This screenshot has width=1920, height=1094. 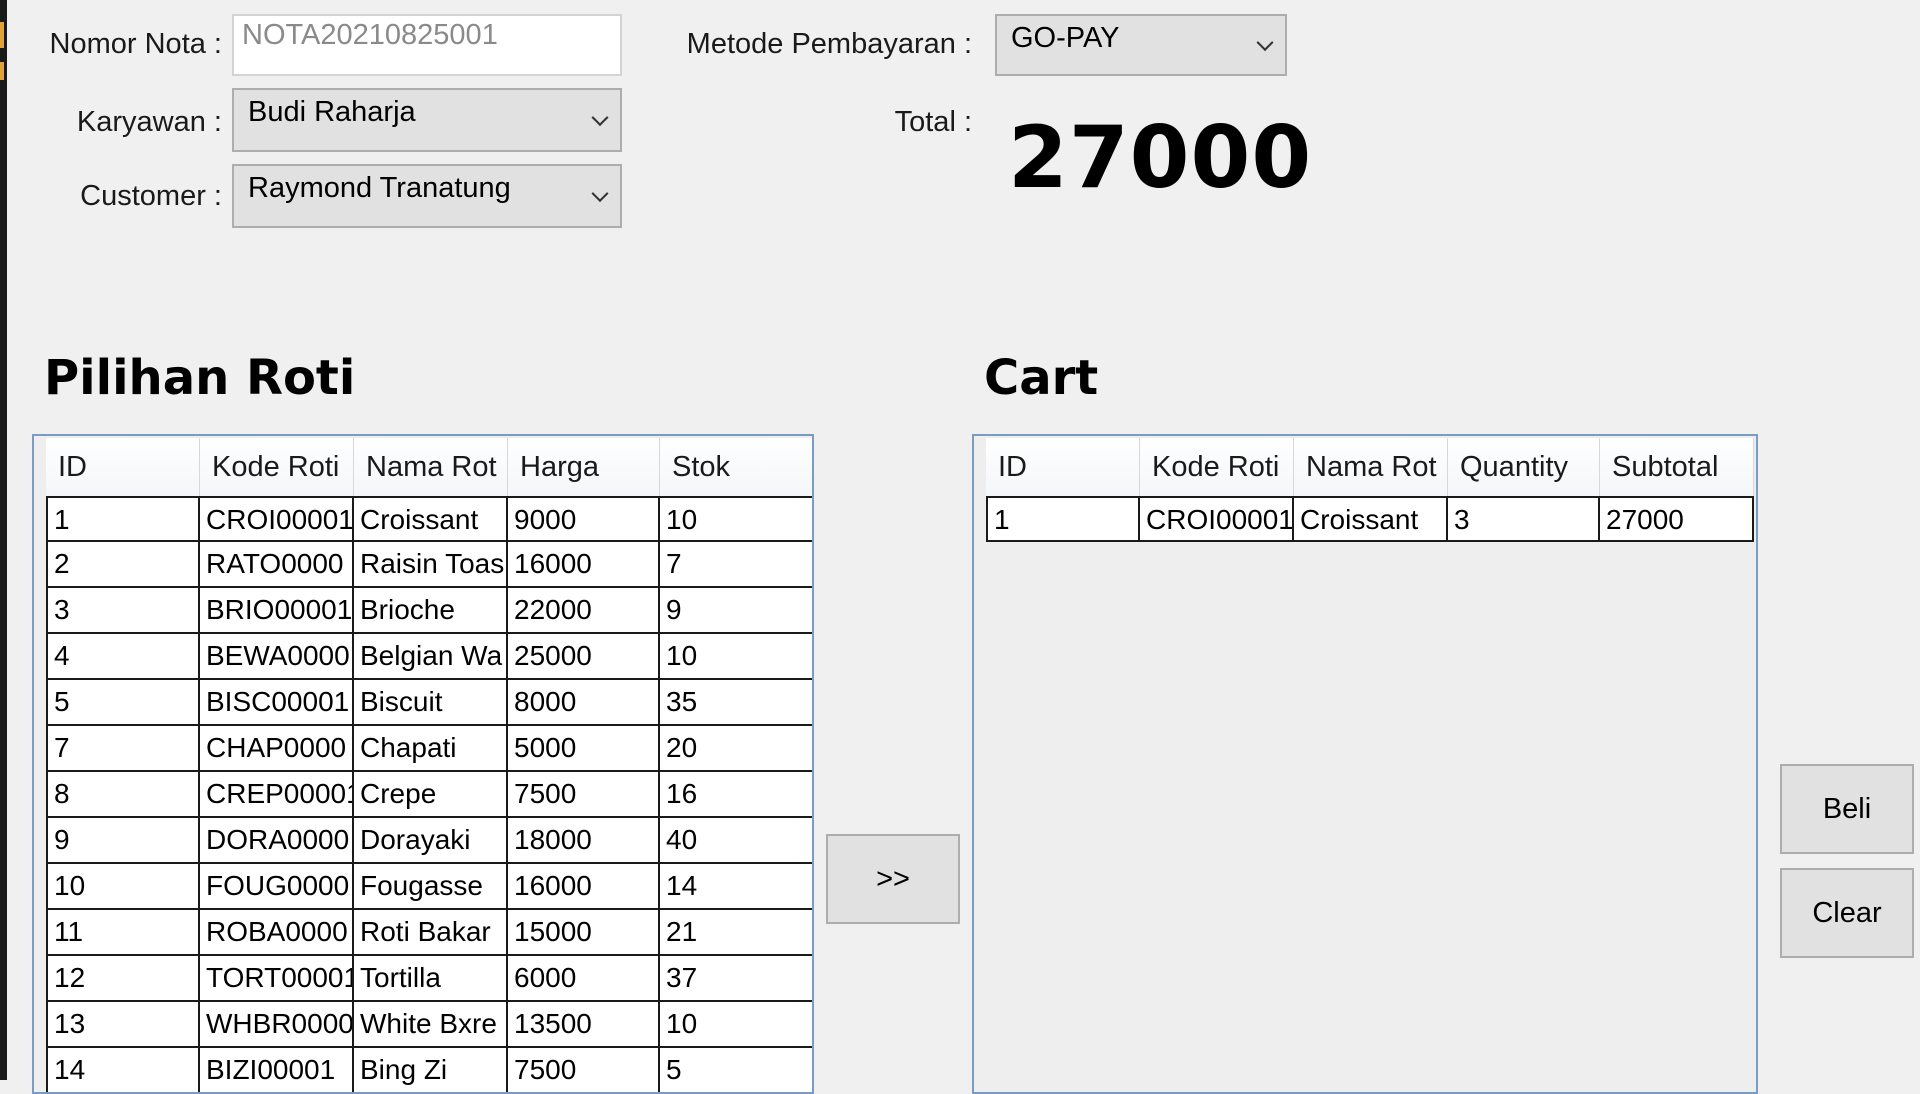 I want to click on table-cell: Dorayaki, so click(x=431, y=841).